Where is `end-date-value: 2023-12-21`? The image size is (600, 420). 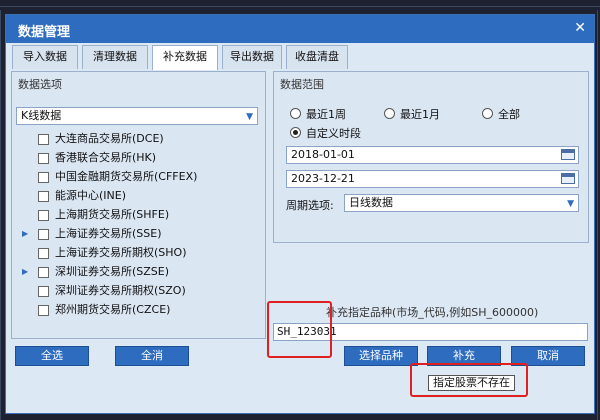 end-date-value: 2023-12-21 is located at coordinates (323, 178).